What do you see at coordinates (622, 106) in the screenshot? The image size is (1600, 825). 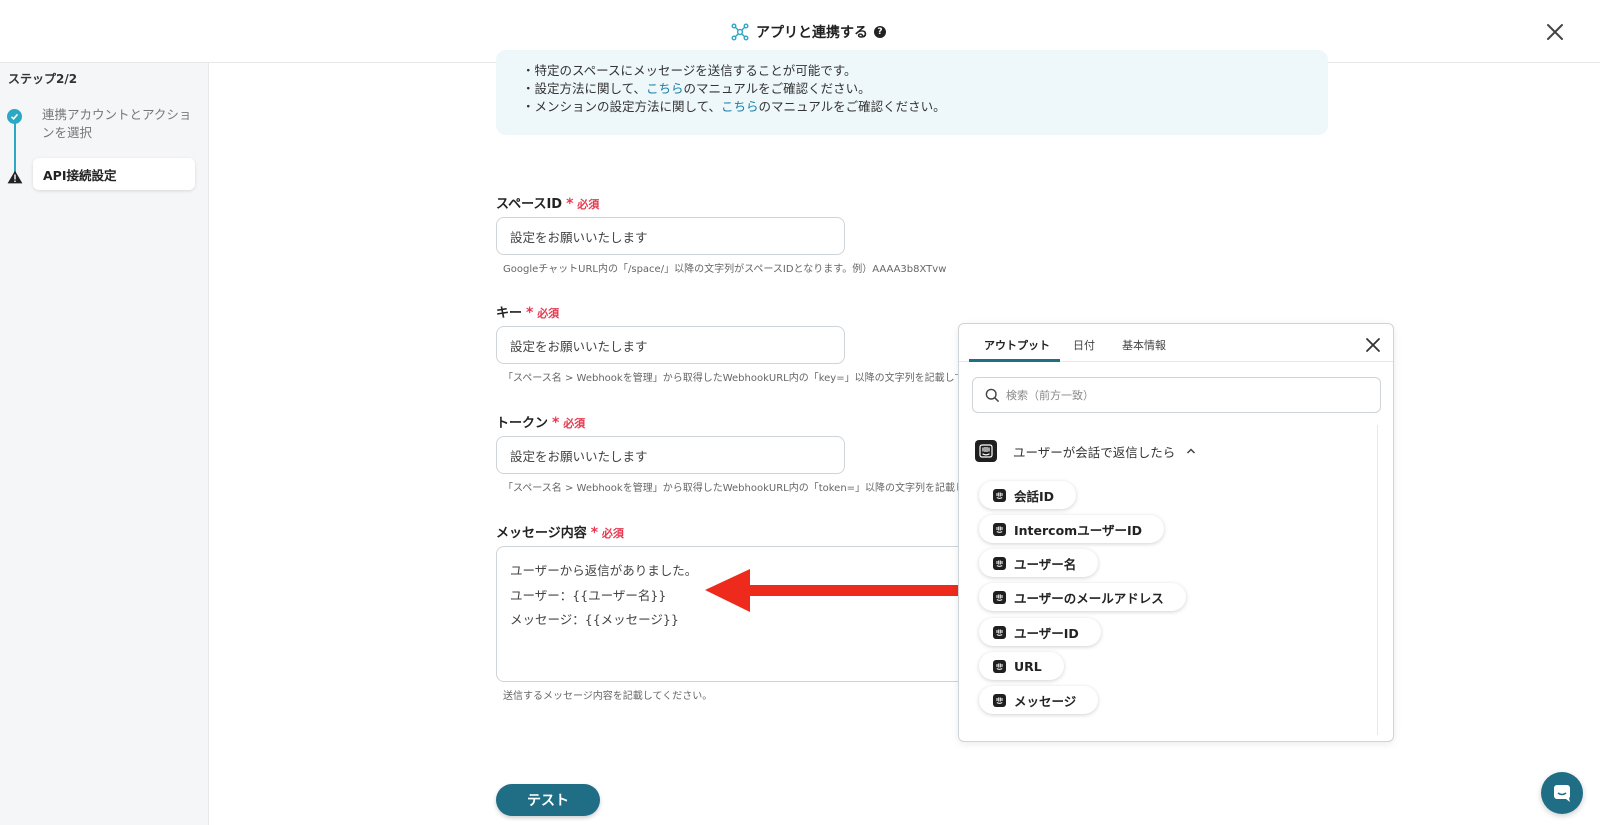 I see `info-text: ・メンションの設定方法に関して、` at bounding box center [622, 106].